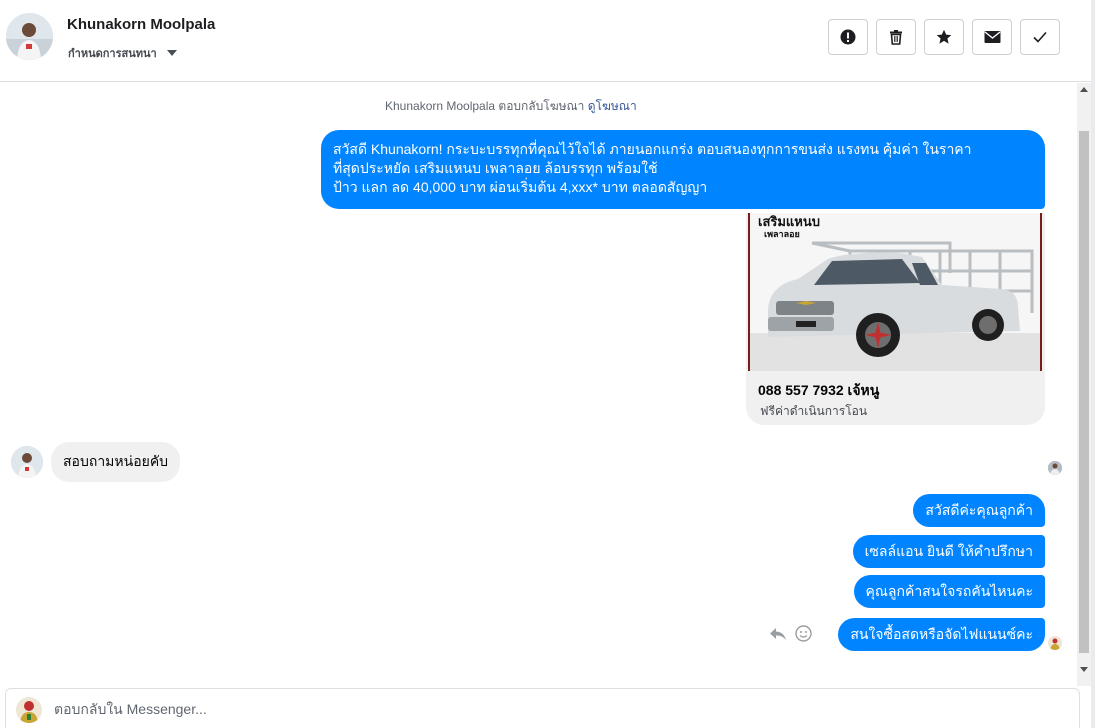 The width and height of the screenshot is (1095, 728). I want to click on page-avatar, so click(29, 710).